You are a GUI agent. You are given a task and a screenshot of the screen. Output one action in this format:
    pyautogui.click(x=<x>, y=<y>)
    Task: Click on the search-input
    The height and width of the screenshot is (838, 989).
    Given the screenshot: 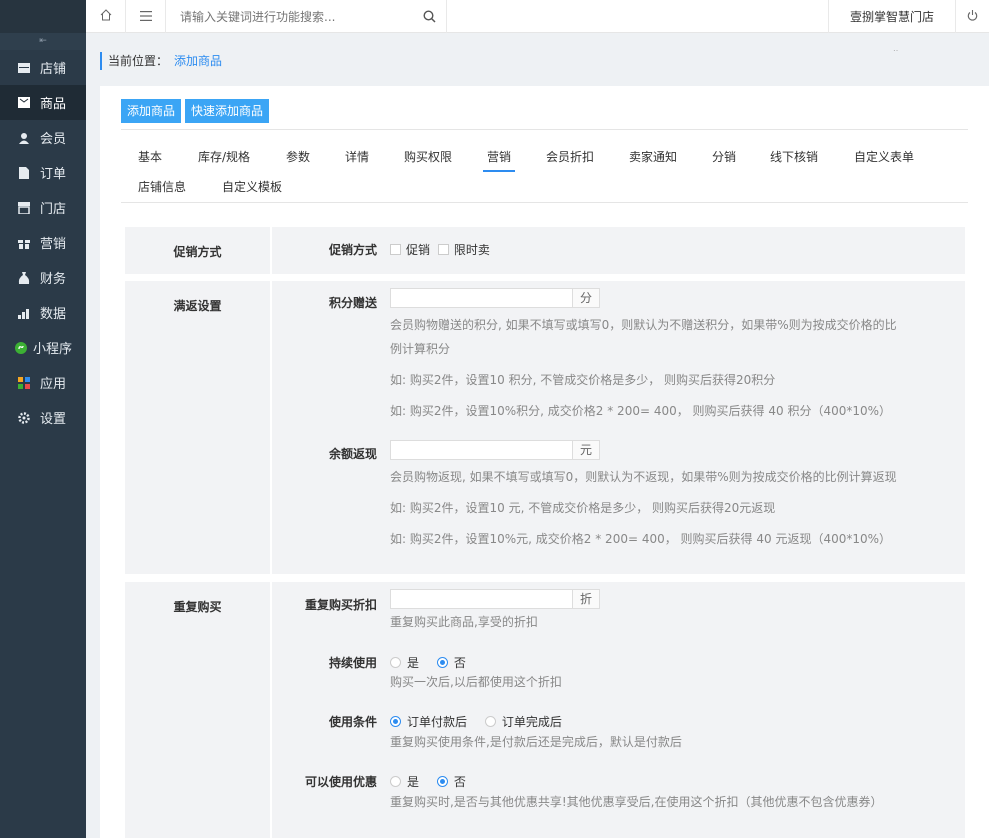 What is the action you would take?
    pyautogui.click(x=291, y=16)
    